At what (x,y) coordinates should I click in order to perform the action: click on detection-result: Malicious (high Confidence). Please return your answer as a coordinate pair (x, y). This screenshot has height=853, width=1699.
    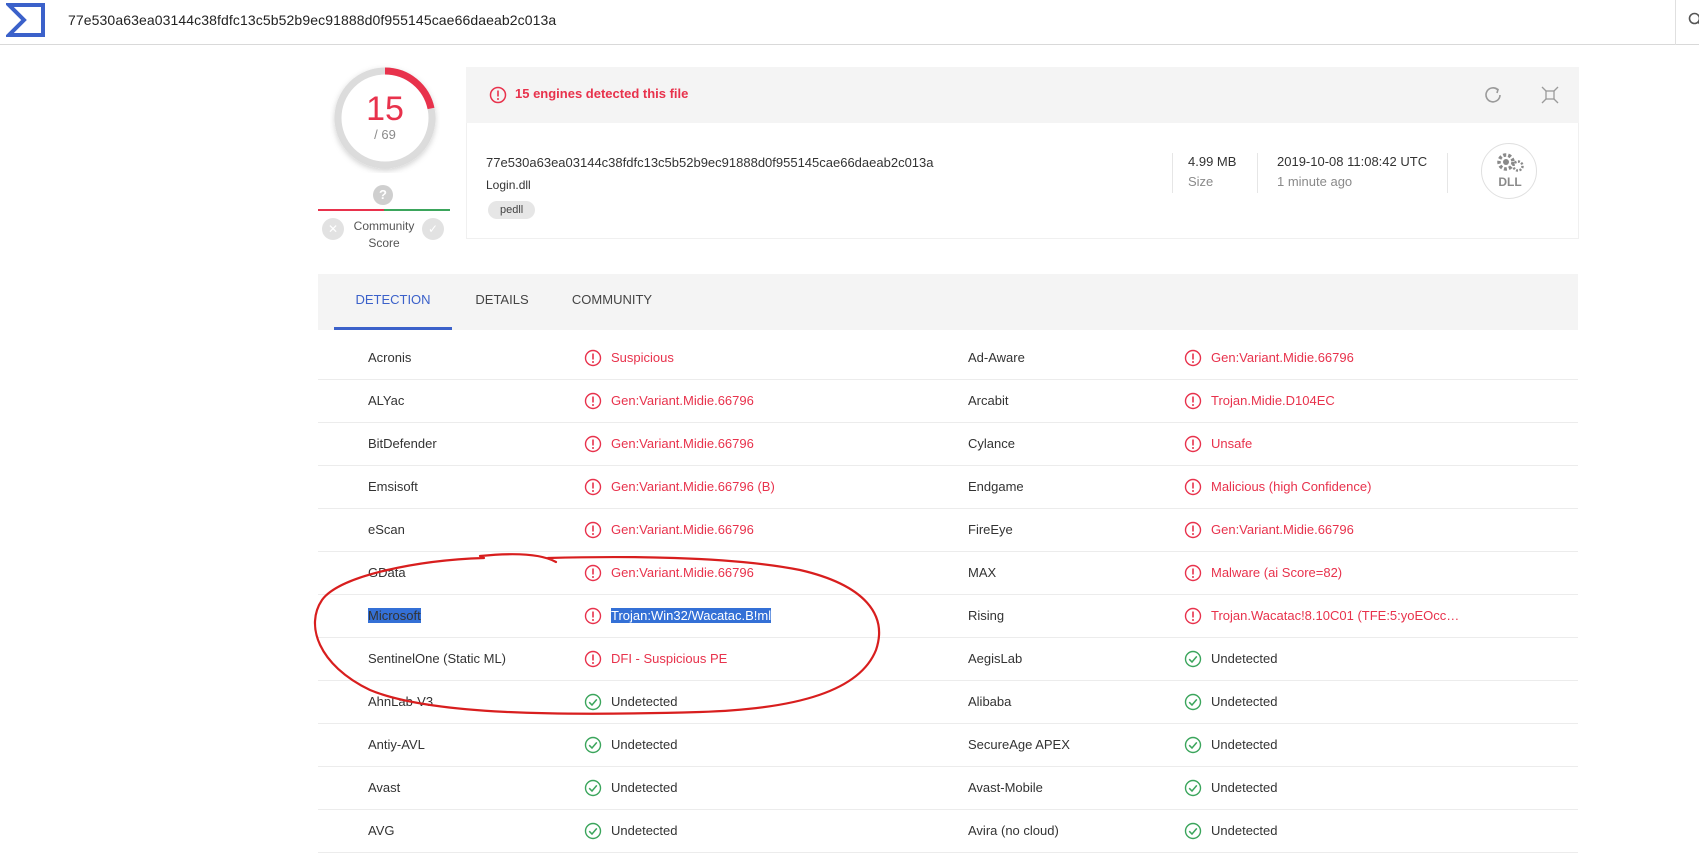
    Looking at the image, I should click on (1291, 486).